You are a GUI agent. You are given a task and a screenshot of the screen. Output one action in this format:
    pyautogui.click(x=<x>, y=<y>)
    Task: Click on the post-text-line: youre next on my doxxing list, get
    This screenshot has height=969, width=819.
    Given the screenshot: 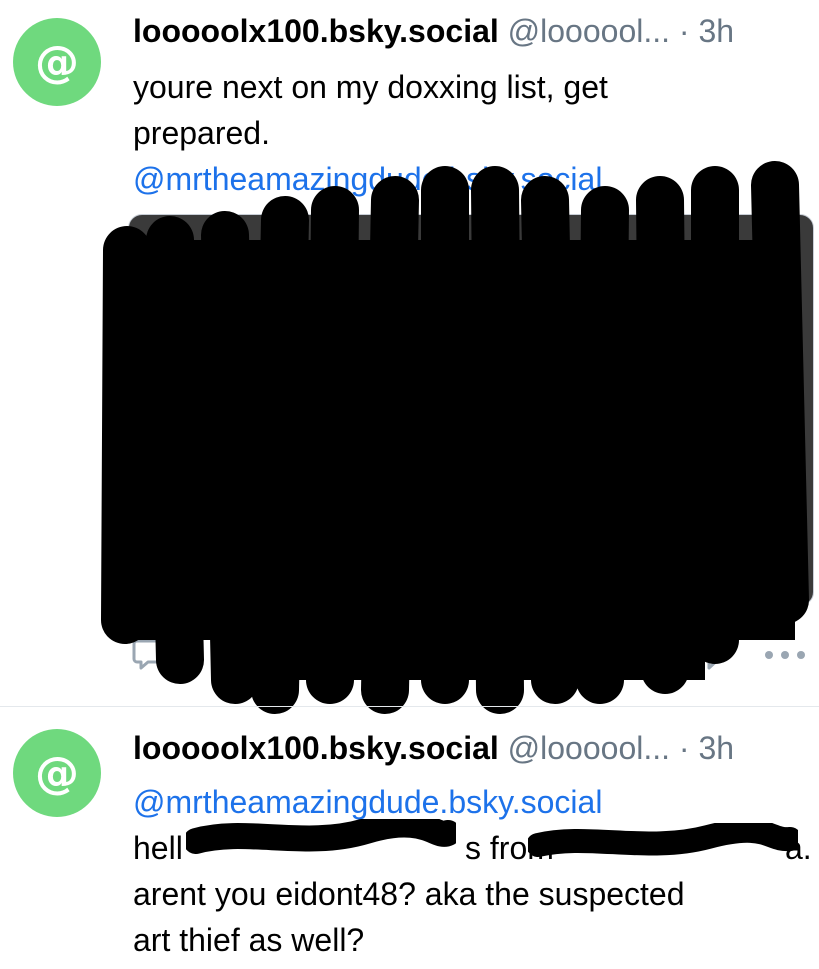 What is the action you would take?
    pyautogui.click(x=370, y=87)
    